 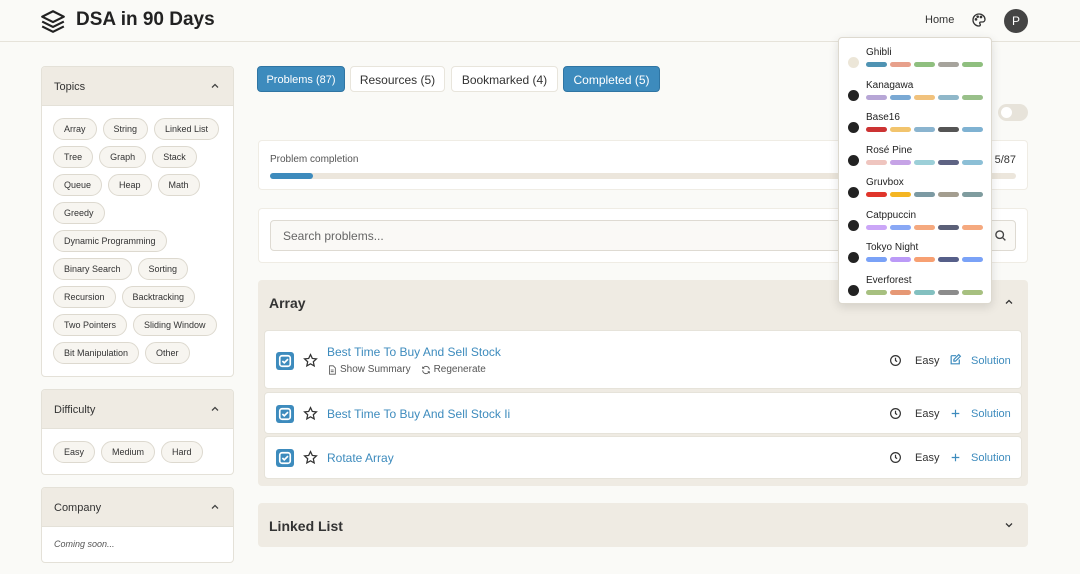 I want to click on topic-tag: Other, so click(x=167, y=353).